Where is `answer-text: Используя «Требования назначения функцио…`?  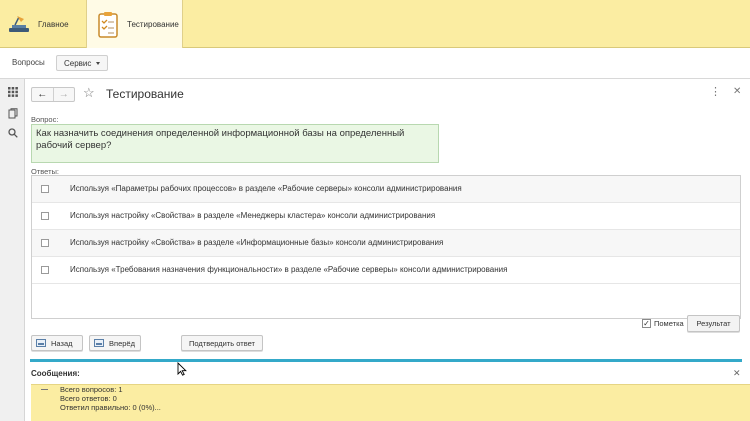
answer-text: Используя «Требования назначения функцио… is located at coordinates (289, 269).